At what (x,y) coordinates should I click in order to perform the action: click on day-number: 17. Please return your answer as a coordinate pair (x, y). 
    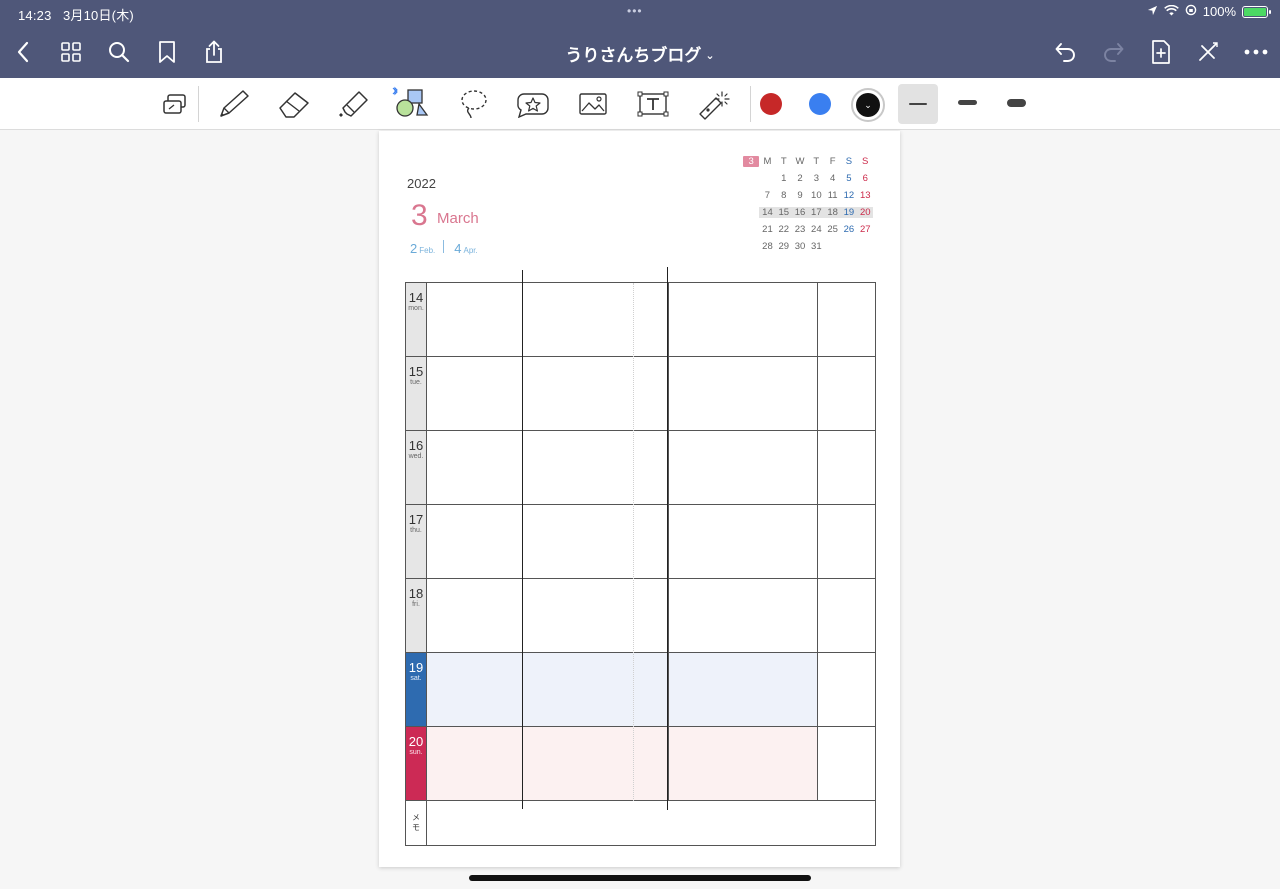
    Looking at the image, I should click on (416, 519).